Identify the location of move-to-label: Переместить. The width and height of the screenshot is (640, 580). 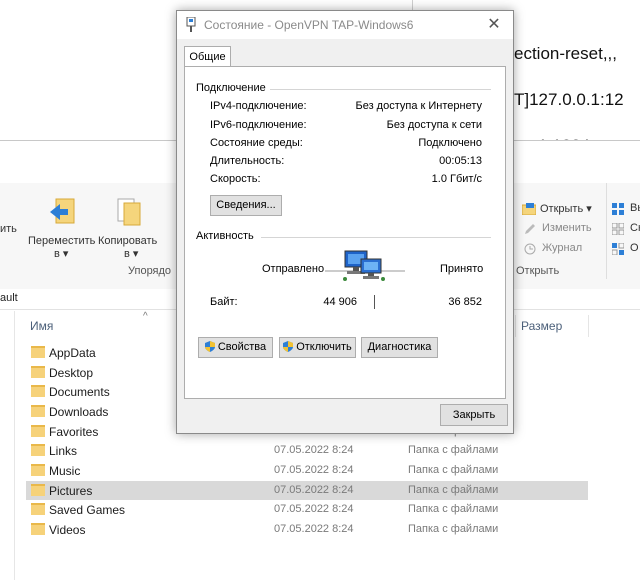
(62, 241).